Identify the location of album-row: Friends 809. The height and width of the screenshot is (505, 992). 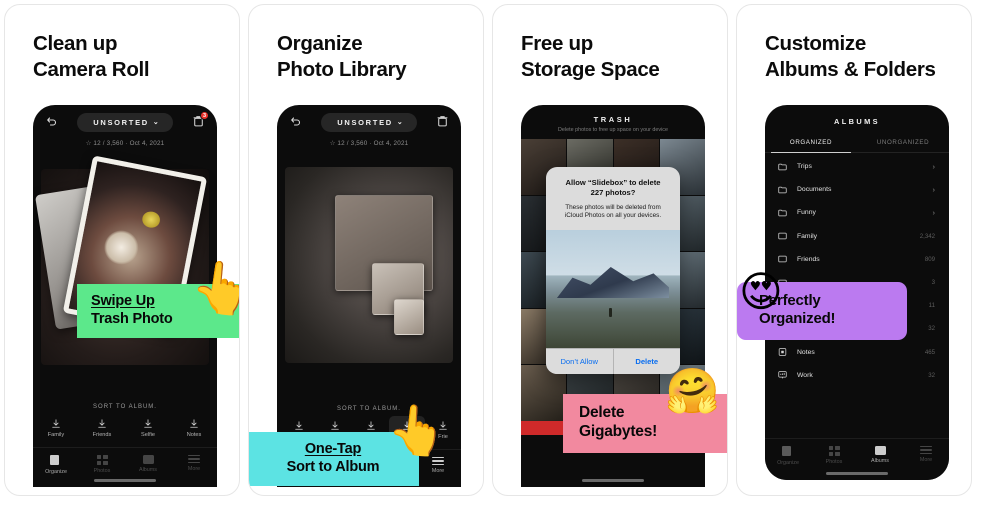
(857, 259).